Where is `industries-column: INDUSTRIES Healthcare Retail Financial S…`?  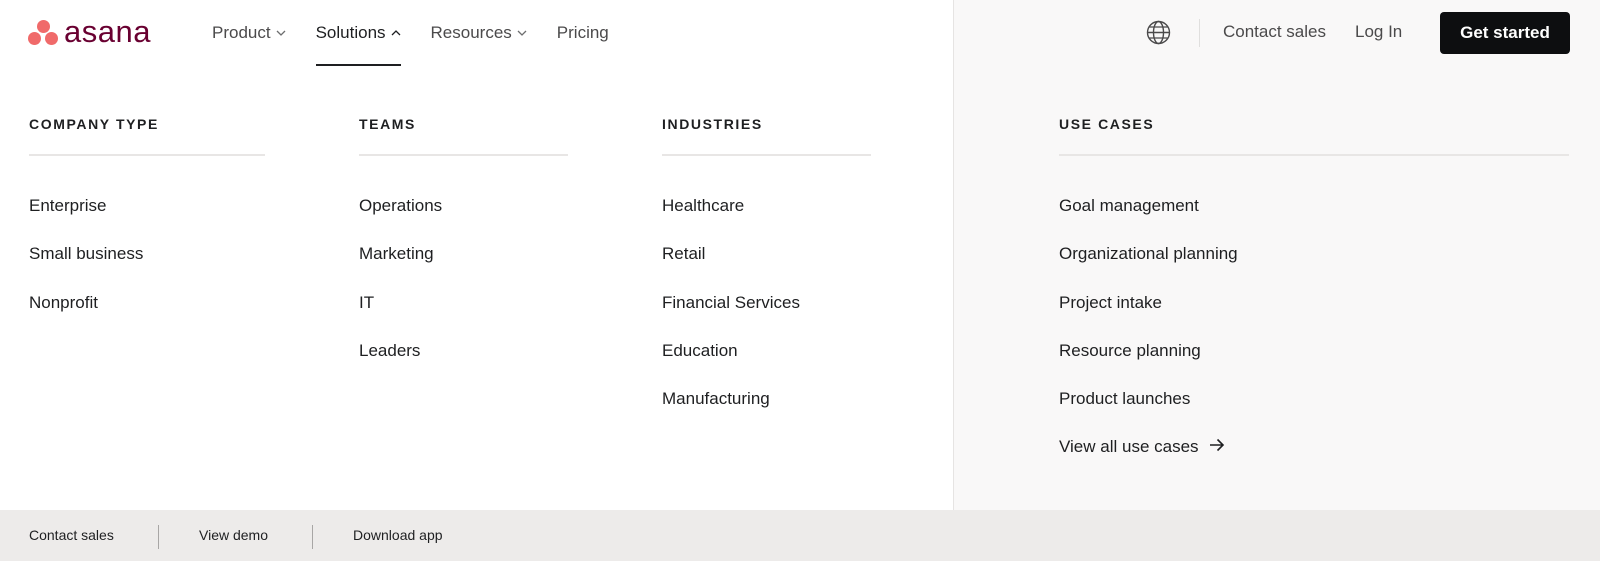
industries-column: INDUSTRIES Healthcare Retail Financial S… is located at coordinates (766, 276).